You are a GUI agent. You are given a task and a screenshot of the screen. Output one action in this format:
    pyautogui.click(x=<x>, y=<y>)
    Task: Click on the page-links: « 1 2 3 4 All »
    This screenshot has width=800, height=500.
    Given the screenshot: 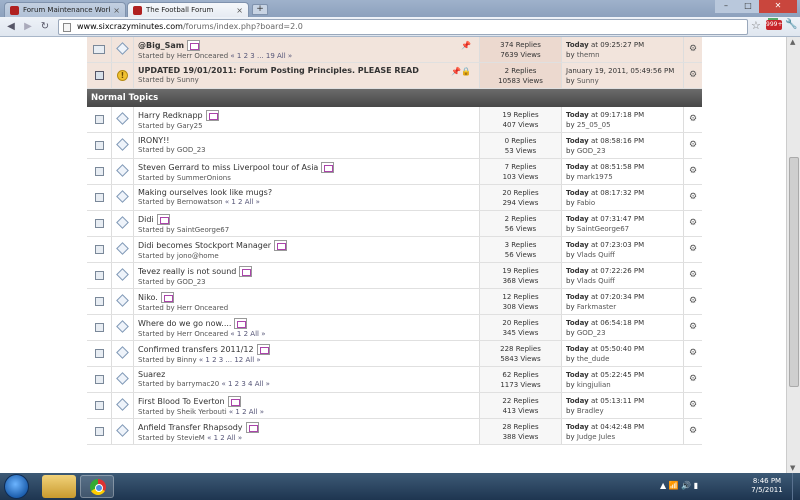 What is the action you would take?
    pyautogui.click(x=246, y=384)
    